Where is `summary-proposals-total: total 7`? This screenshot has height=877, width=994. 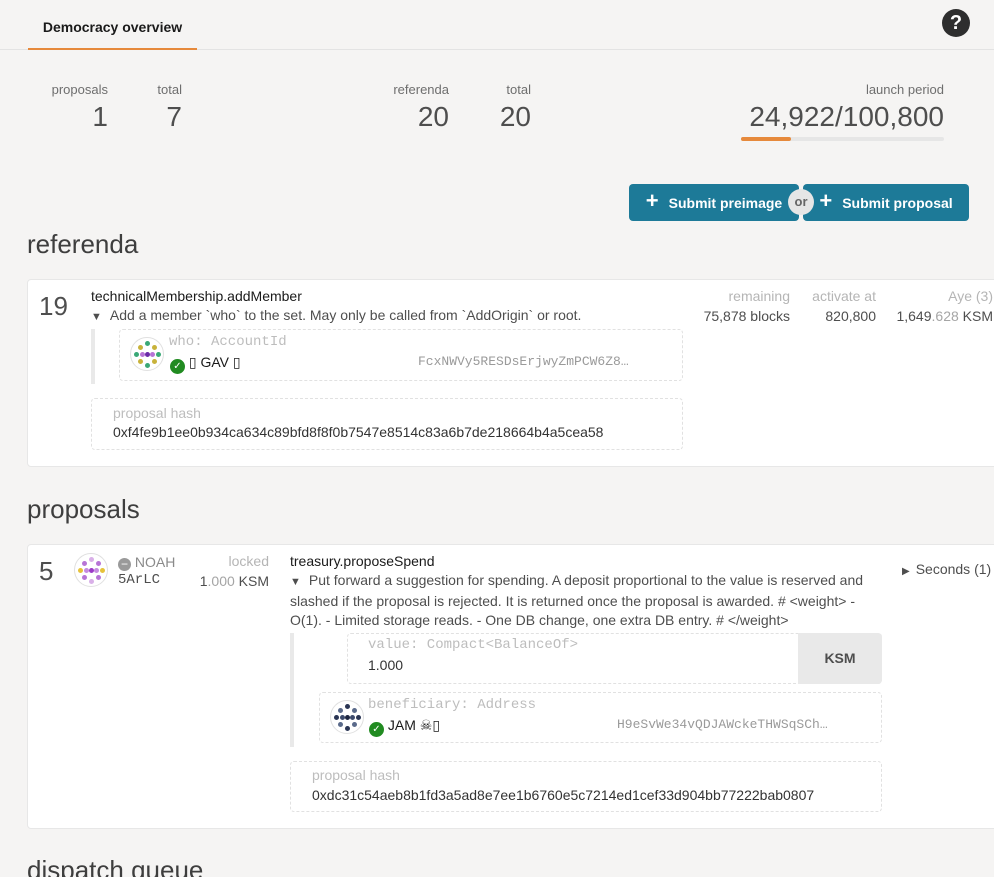 summary-proposals-total: total 7 is located at coordinates (161, 107).